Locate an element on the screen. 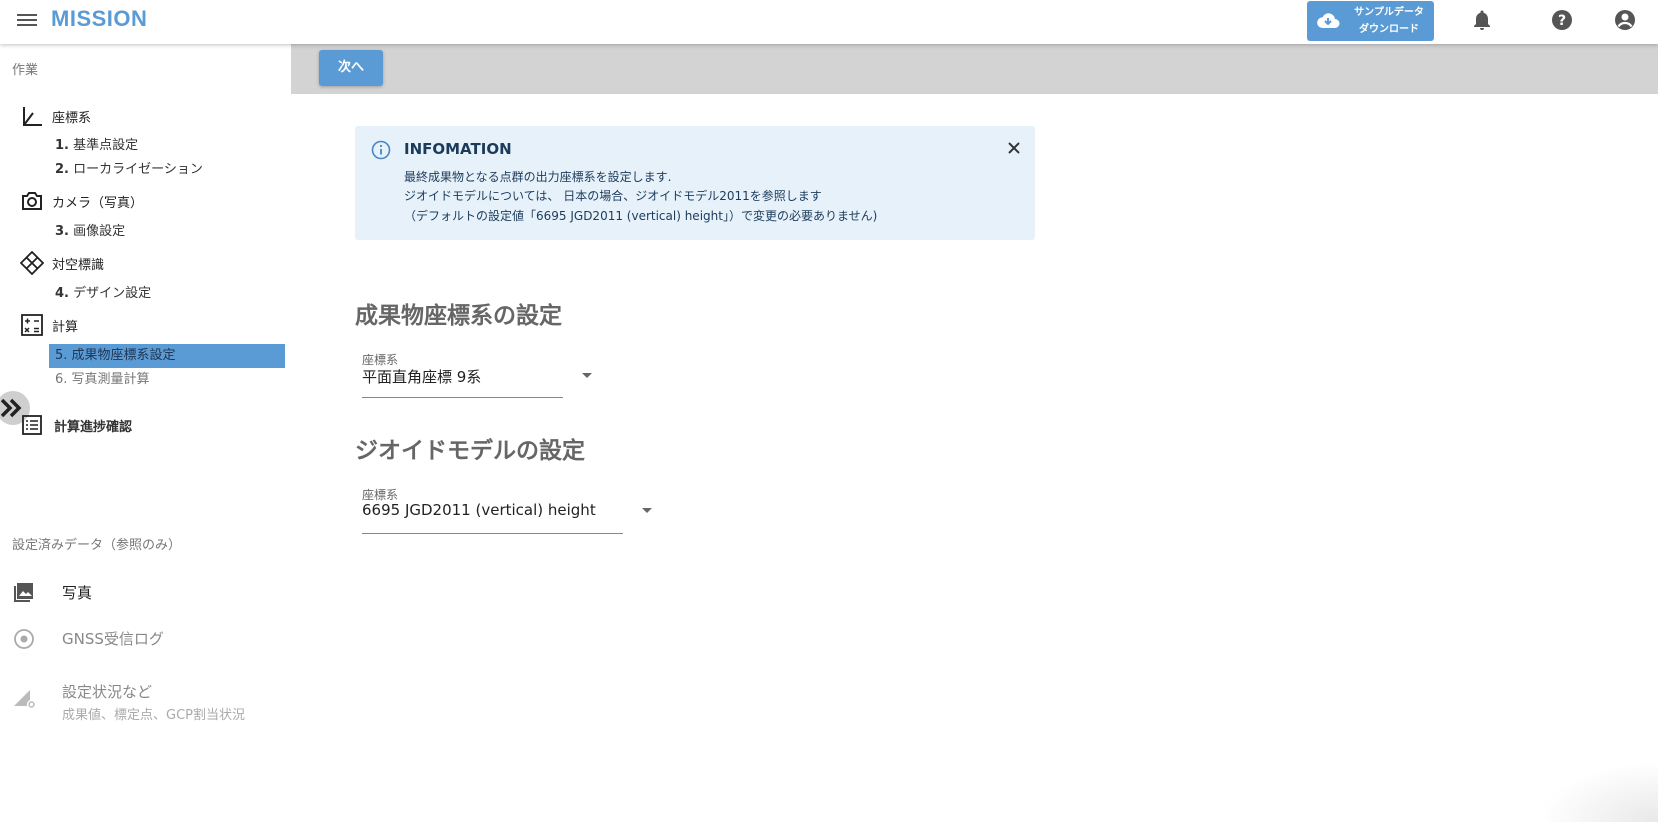 This screenshot has width=1658, height=822. cloud-download-icon is located at coordinates (1328, 20).